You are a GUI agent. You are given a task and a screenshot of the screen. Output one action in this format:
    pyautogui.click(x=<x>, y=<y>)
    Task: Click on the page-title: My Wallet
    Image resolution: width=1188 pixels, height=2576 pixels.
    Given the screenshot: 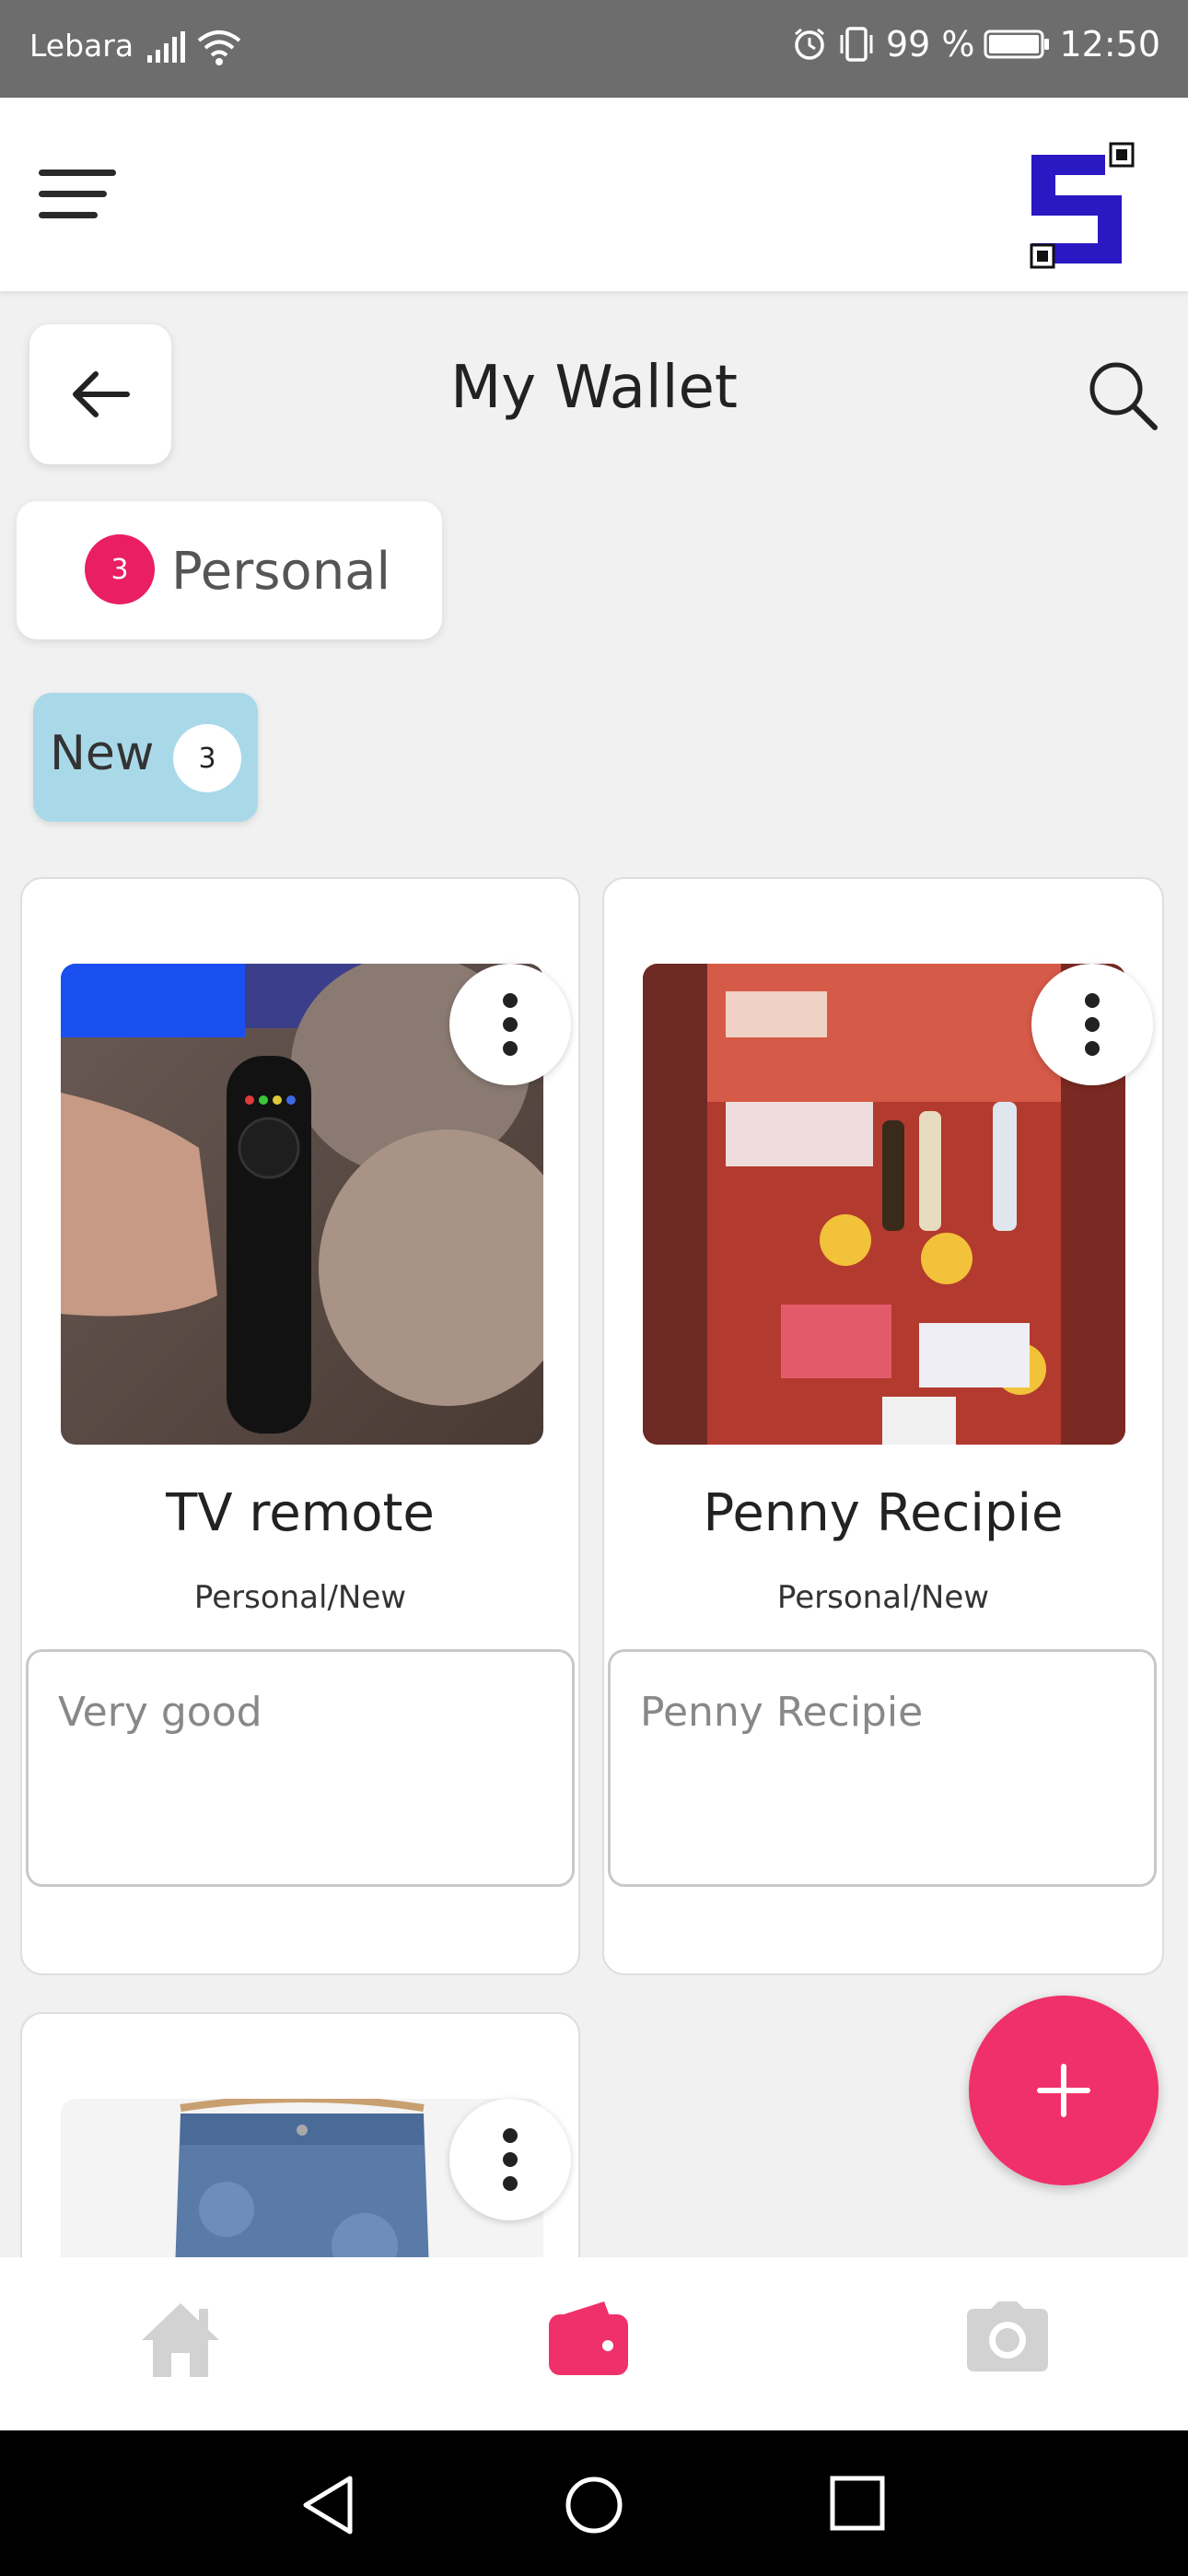 What is the action you would take?
    pyautogui.click(x=594, y=388)
    